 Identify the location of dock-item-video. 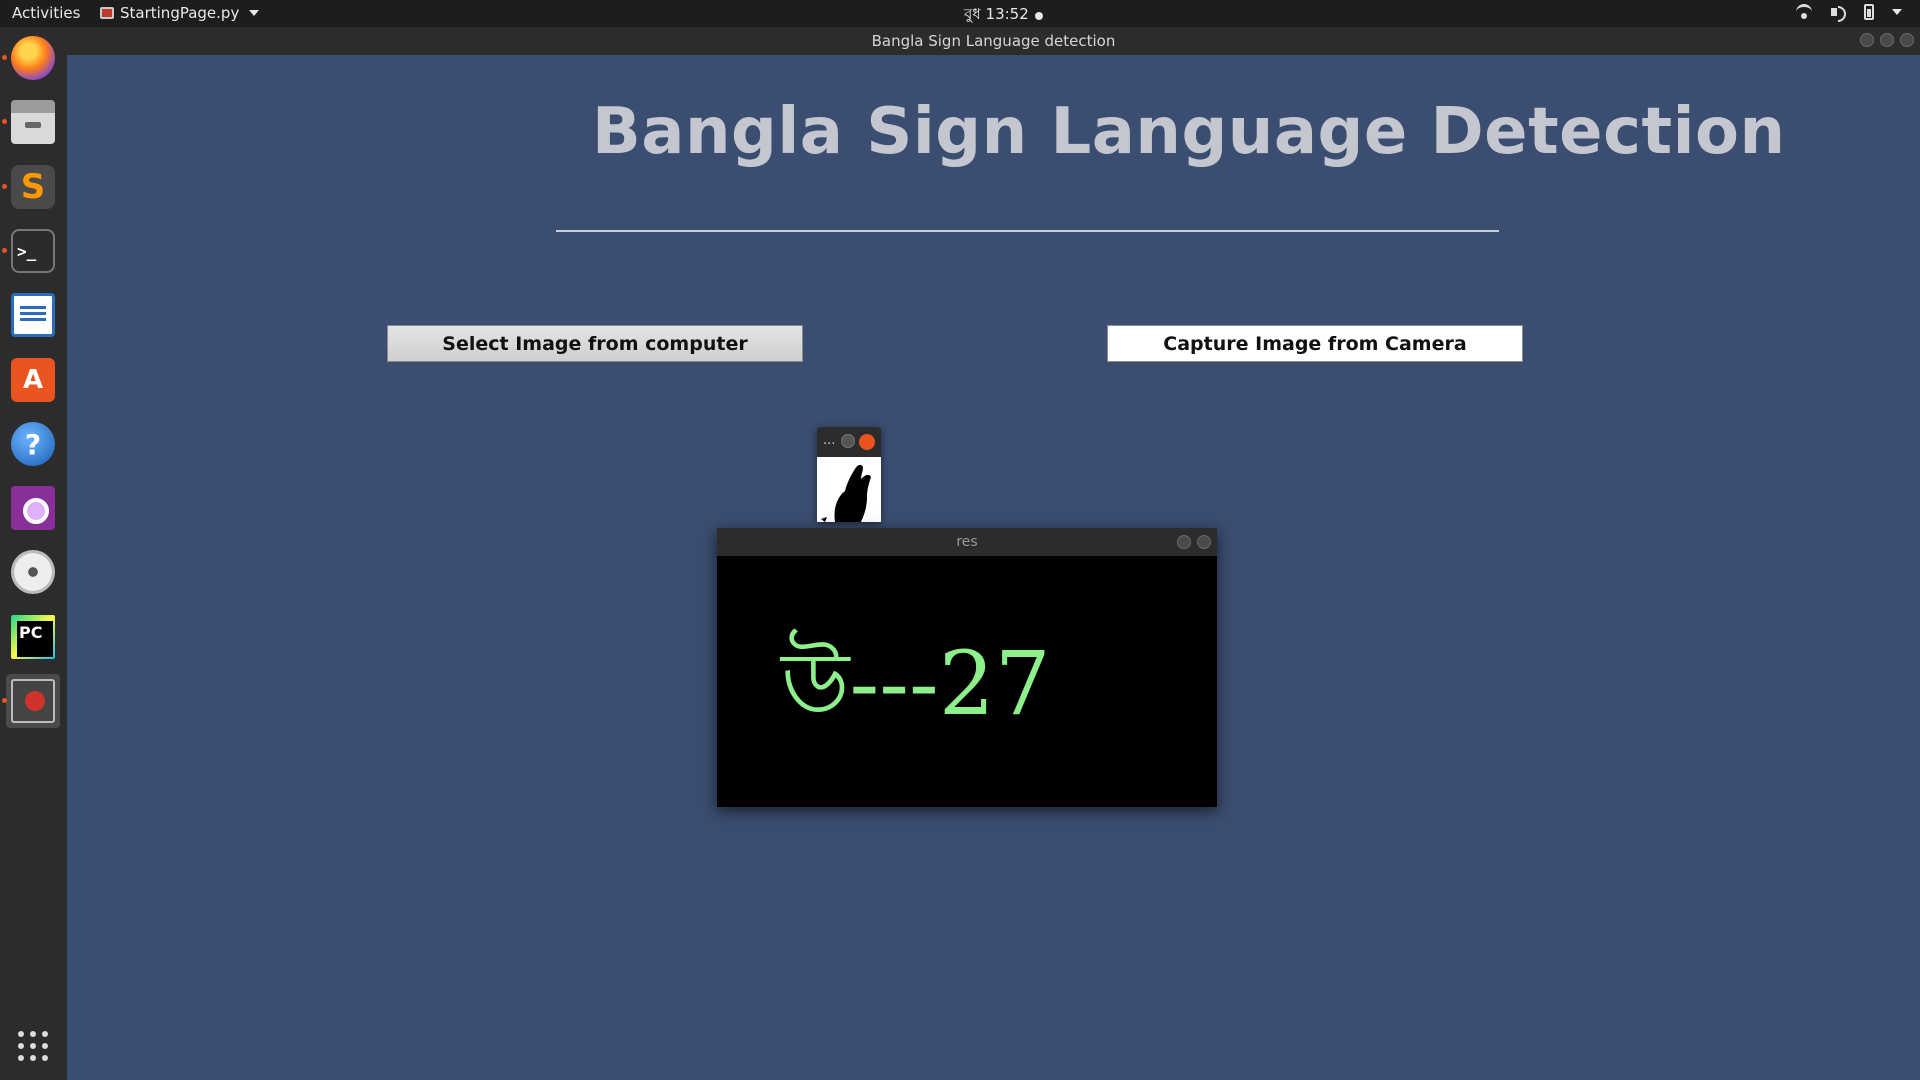
(33, 508).